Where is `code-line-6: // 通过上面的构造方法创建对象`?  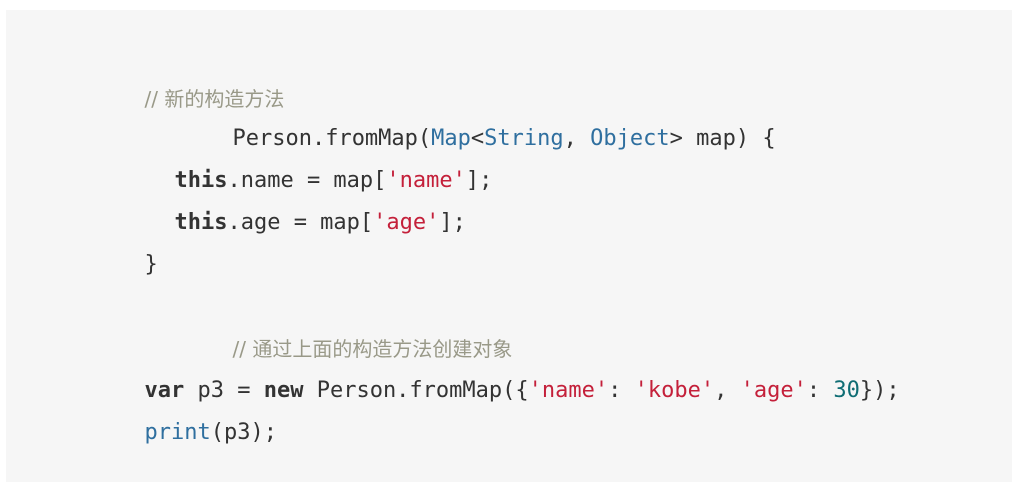
code-line-6: // 通过上面的构造方法创建对象 is located at coordinates (288, 332).